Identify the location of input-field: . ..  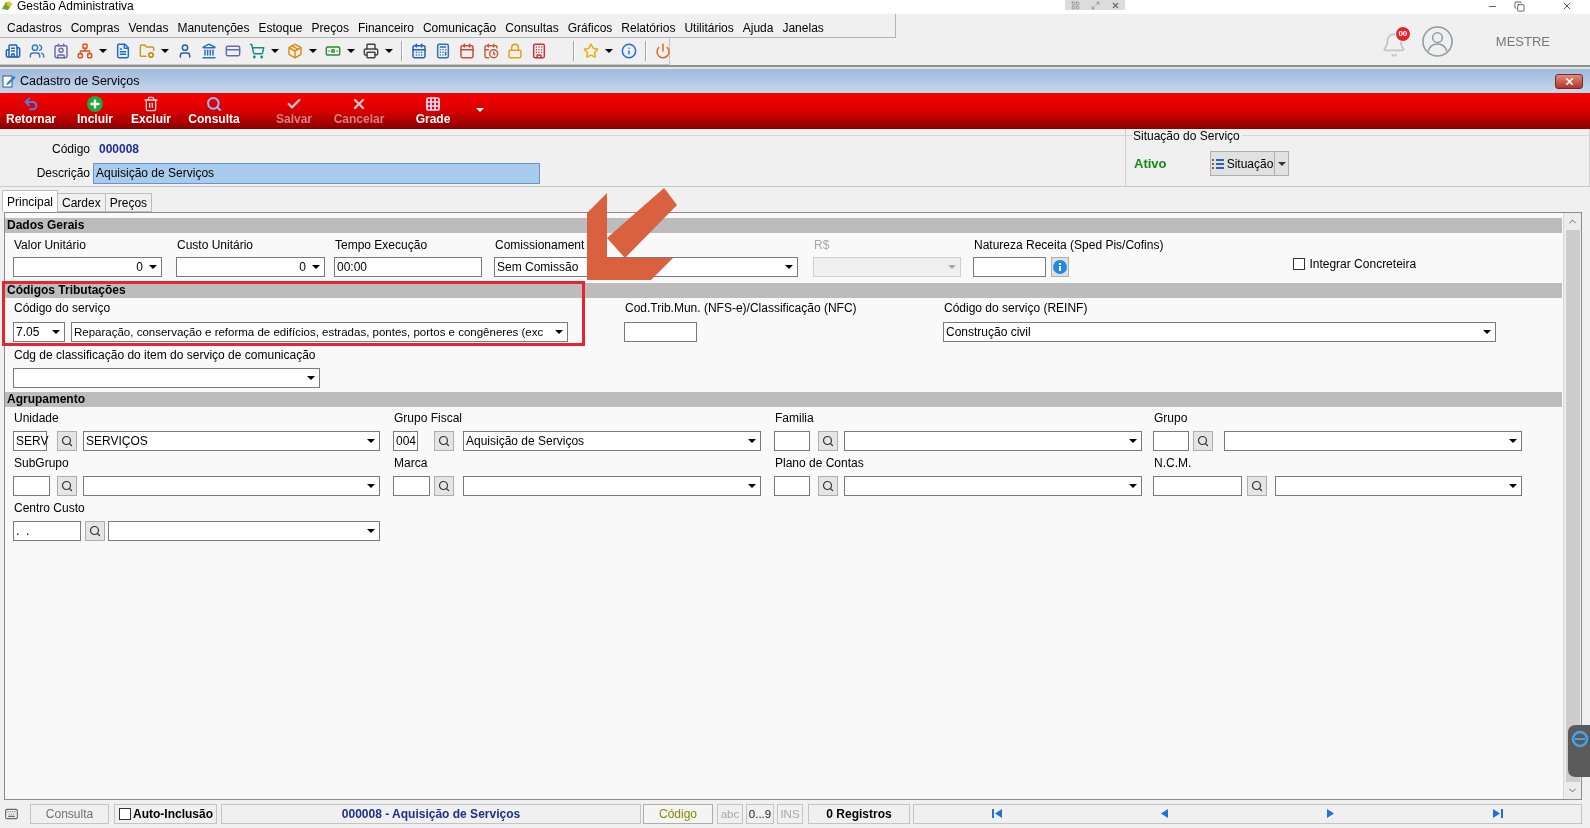
(47, 531).